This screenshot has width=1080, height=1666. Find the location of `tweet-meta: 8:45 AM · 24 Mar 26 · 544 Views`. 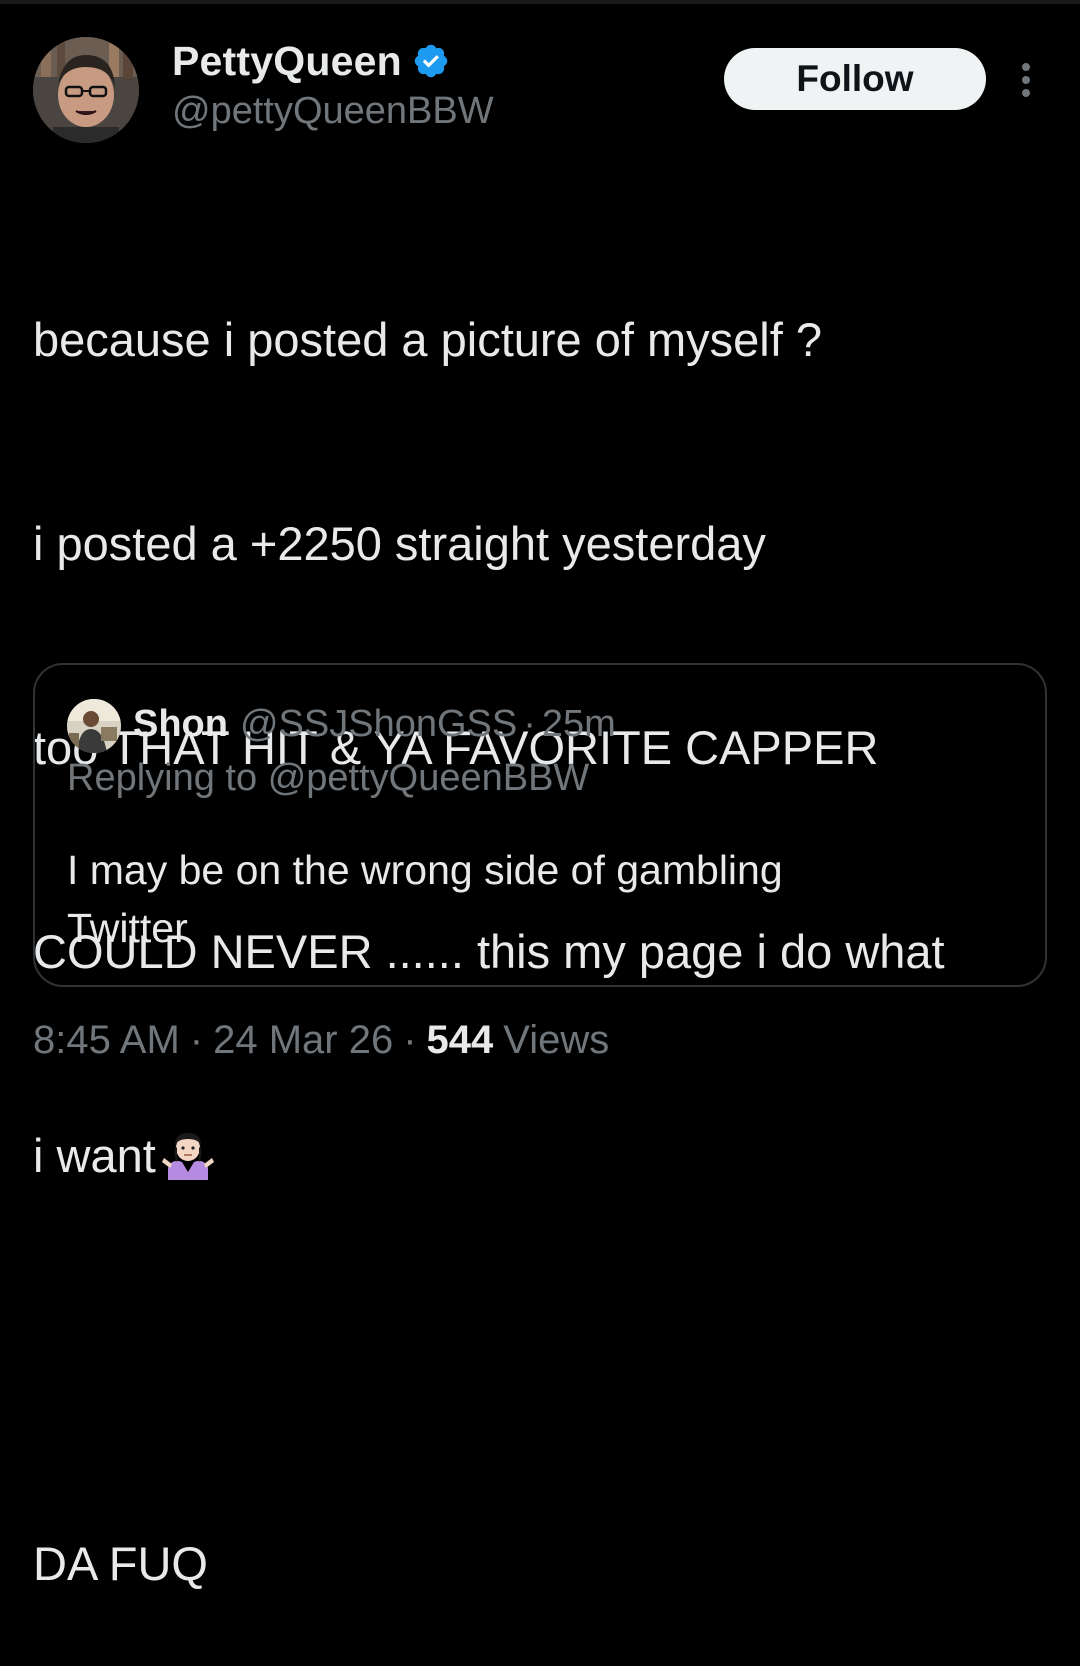

tweet-meta: 8:45 AM · 24 Mar 26 · 544 Views is located at coordinates (321, 1040).